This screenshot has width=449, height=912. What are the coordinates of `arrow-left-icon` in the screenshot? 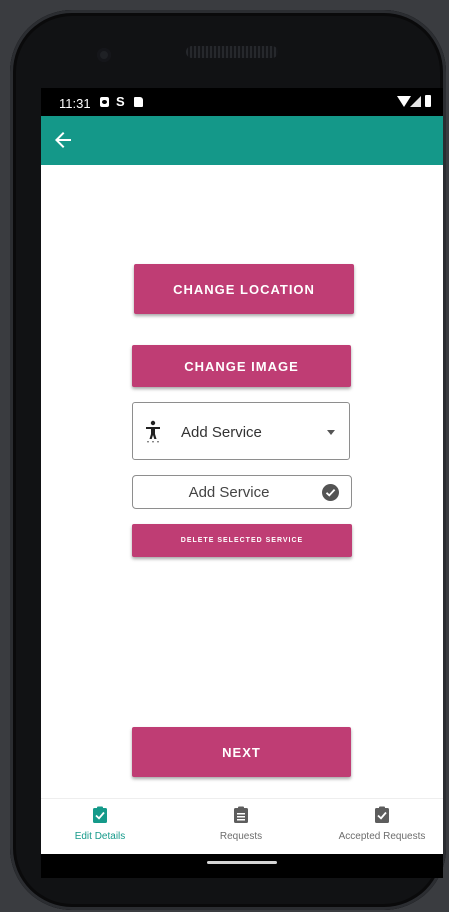 It's located at (63, 140).